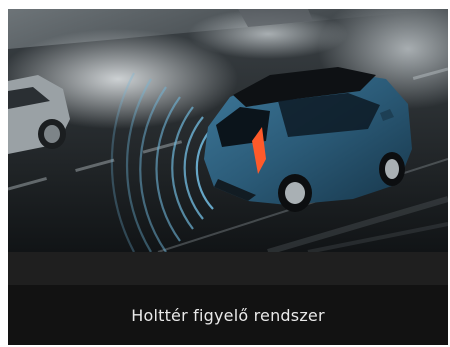  Describe the element at coordinates (228, 268) in the screenshot. I see `divider-band` at that location.